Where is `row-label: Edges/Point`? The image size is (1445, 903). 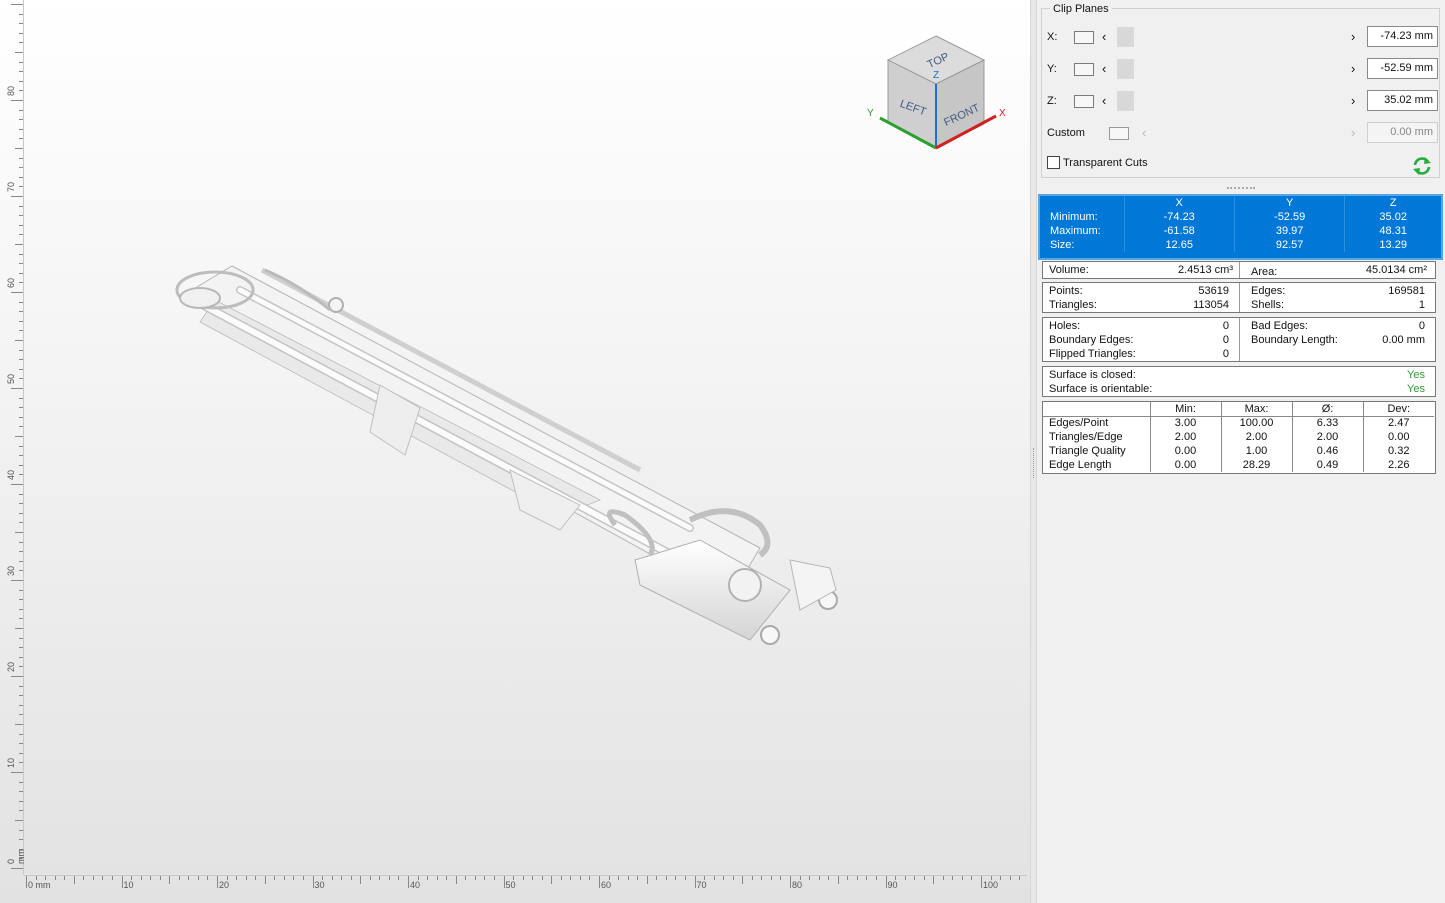 row-label: Edges/Point is located at coordinates (1079, 423).